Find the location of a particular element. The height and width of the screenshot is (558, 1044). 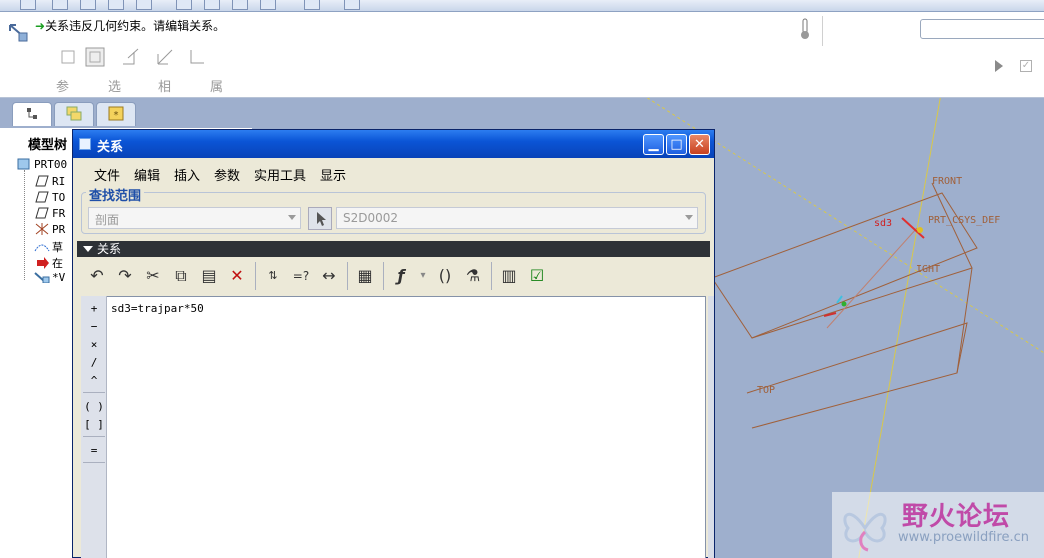

tree-item-front-plane: FR is located at coordinates (49, 215).